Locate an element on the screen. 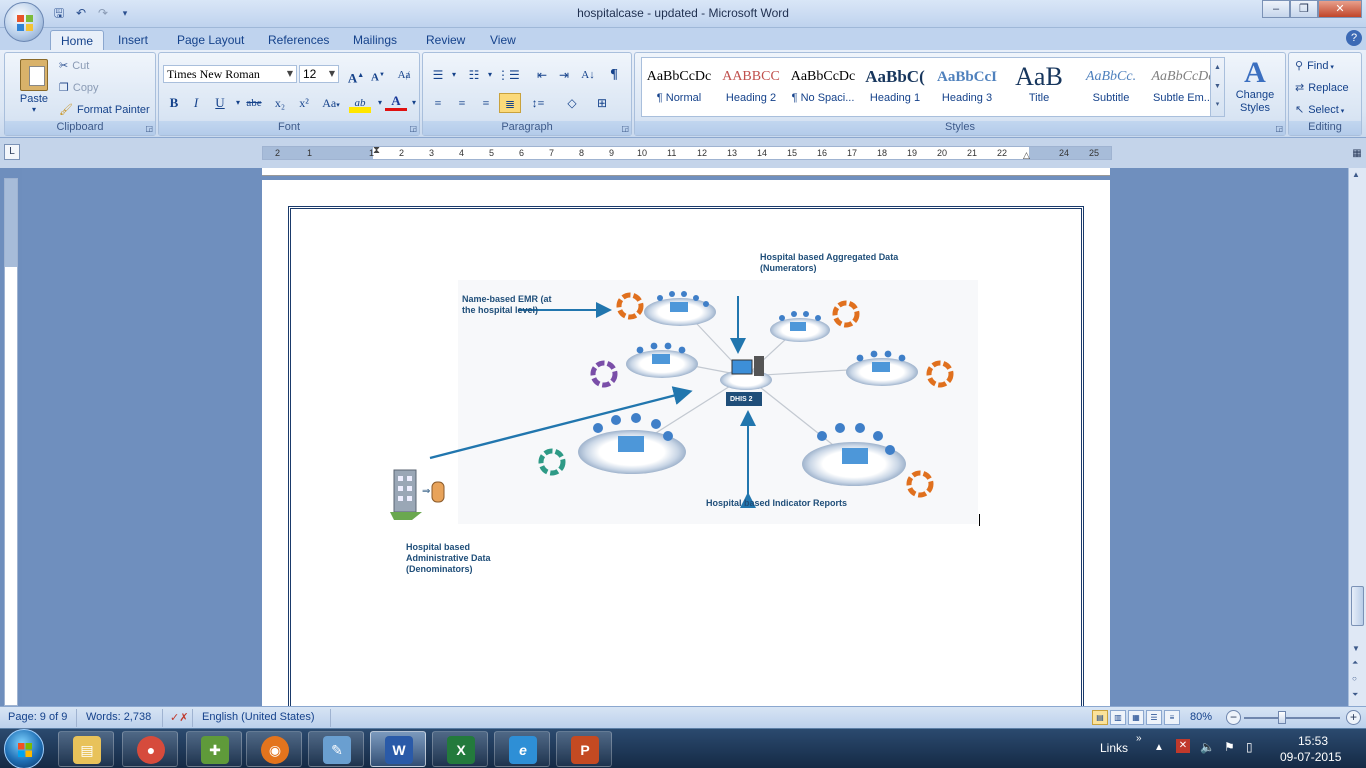  font-launcher-icon: ◲ is located at coordinates (413, 128).